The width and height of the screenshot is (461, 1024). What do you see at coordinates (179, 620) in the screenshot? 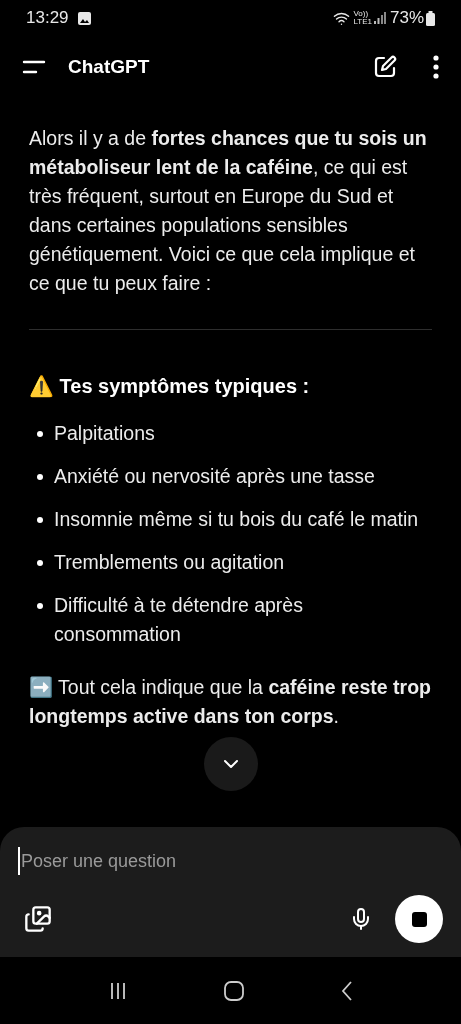
I see `bullet-text: Difficulté à te détendre après consommation` at bounding box center [179, 620].